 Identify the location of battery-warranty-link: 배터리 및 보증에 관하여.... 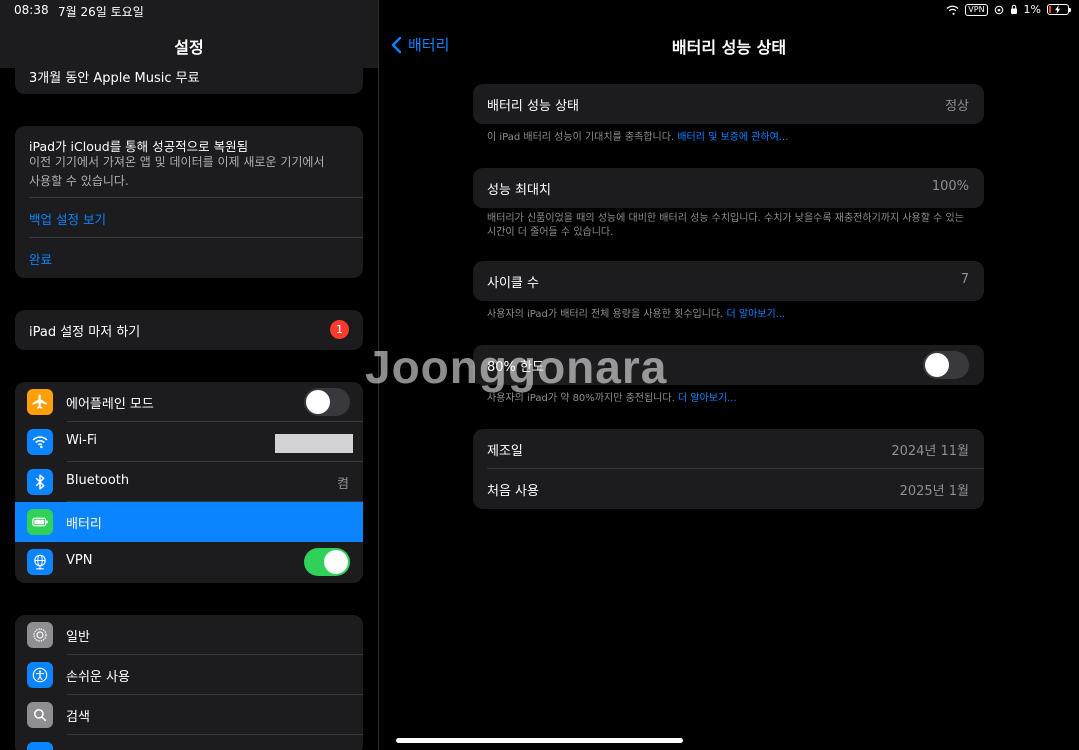
(732, 137).